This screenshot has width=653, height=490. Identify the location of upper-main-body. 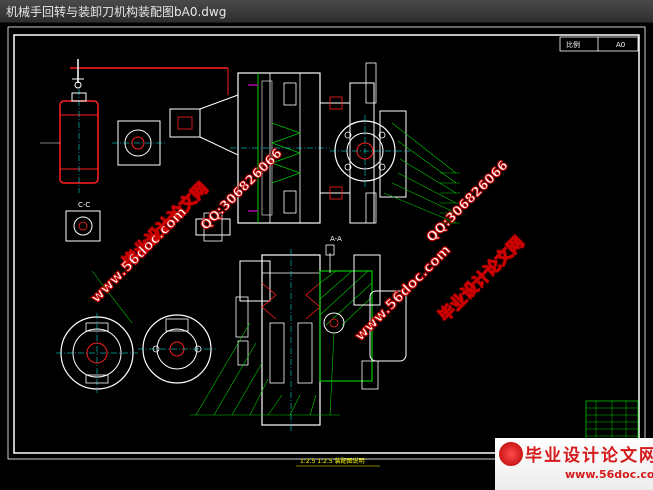
(303, 143).